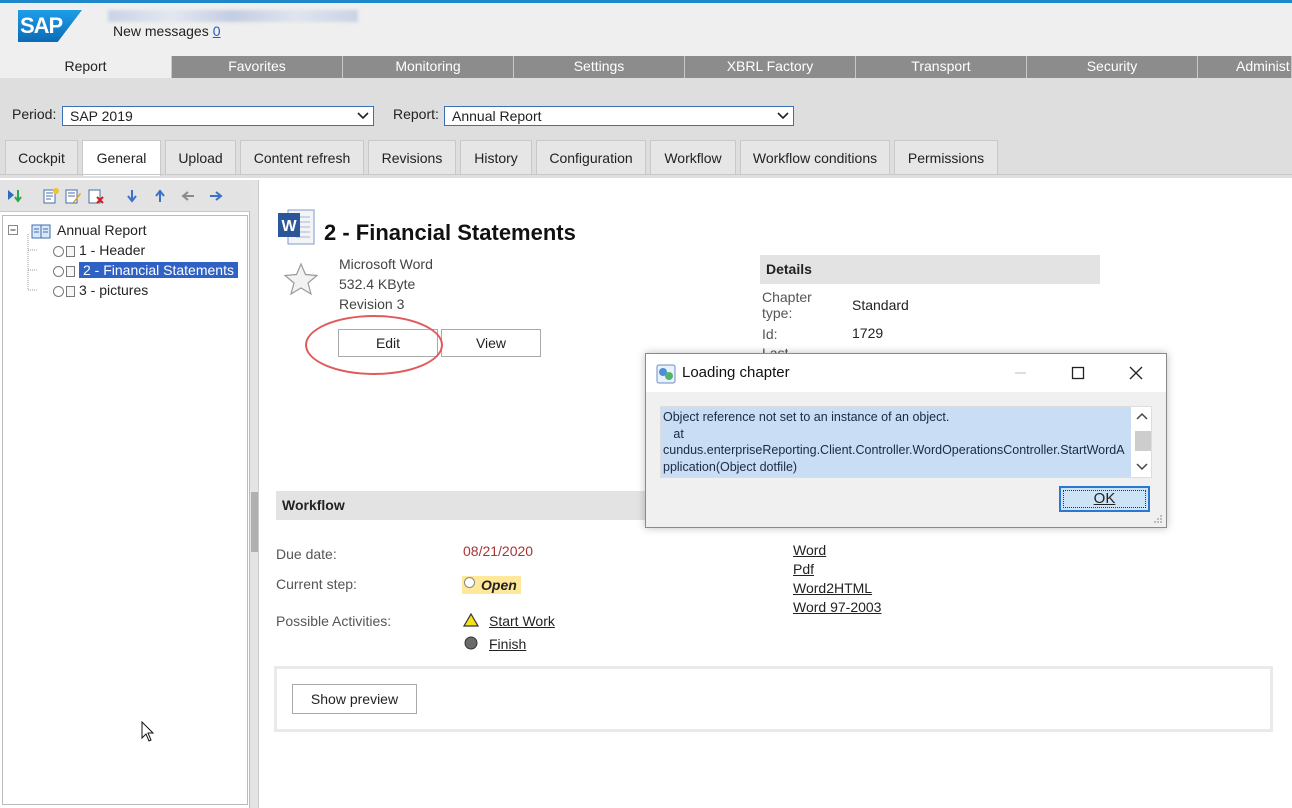 This screenshot has height=808, width=1292. Describe the element at coordinates (773, 699) in the screenshot. I see `preview-container: Show preview` at that location.